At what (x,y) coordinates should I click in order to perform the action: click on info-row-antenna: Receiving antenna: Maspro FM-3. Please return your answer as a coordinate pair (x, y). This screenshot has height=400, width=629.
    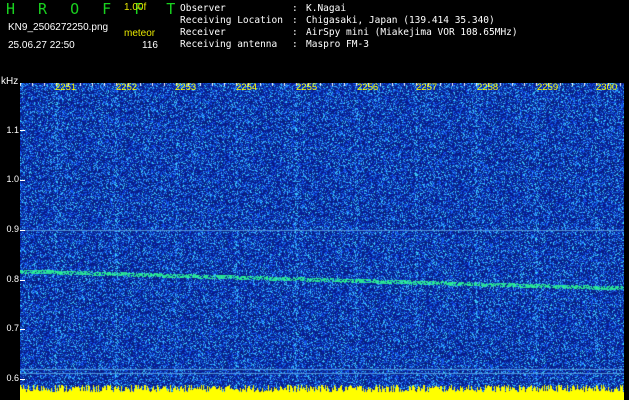
    Looking at the image, I should click on (274, 44).